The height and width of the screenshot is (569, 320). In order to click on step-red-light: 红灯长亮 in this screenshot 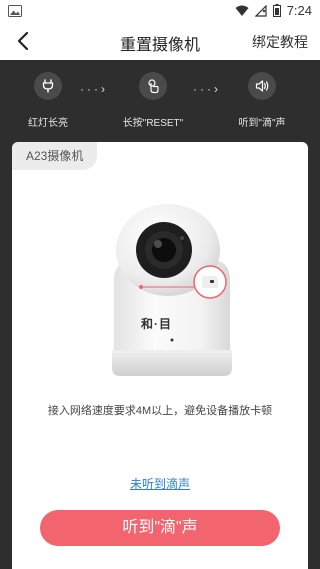, I will do `click(48, 100)`.